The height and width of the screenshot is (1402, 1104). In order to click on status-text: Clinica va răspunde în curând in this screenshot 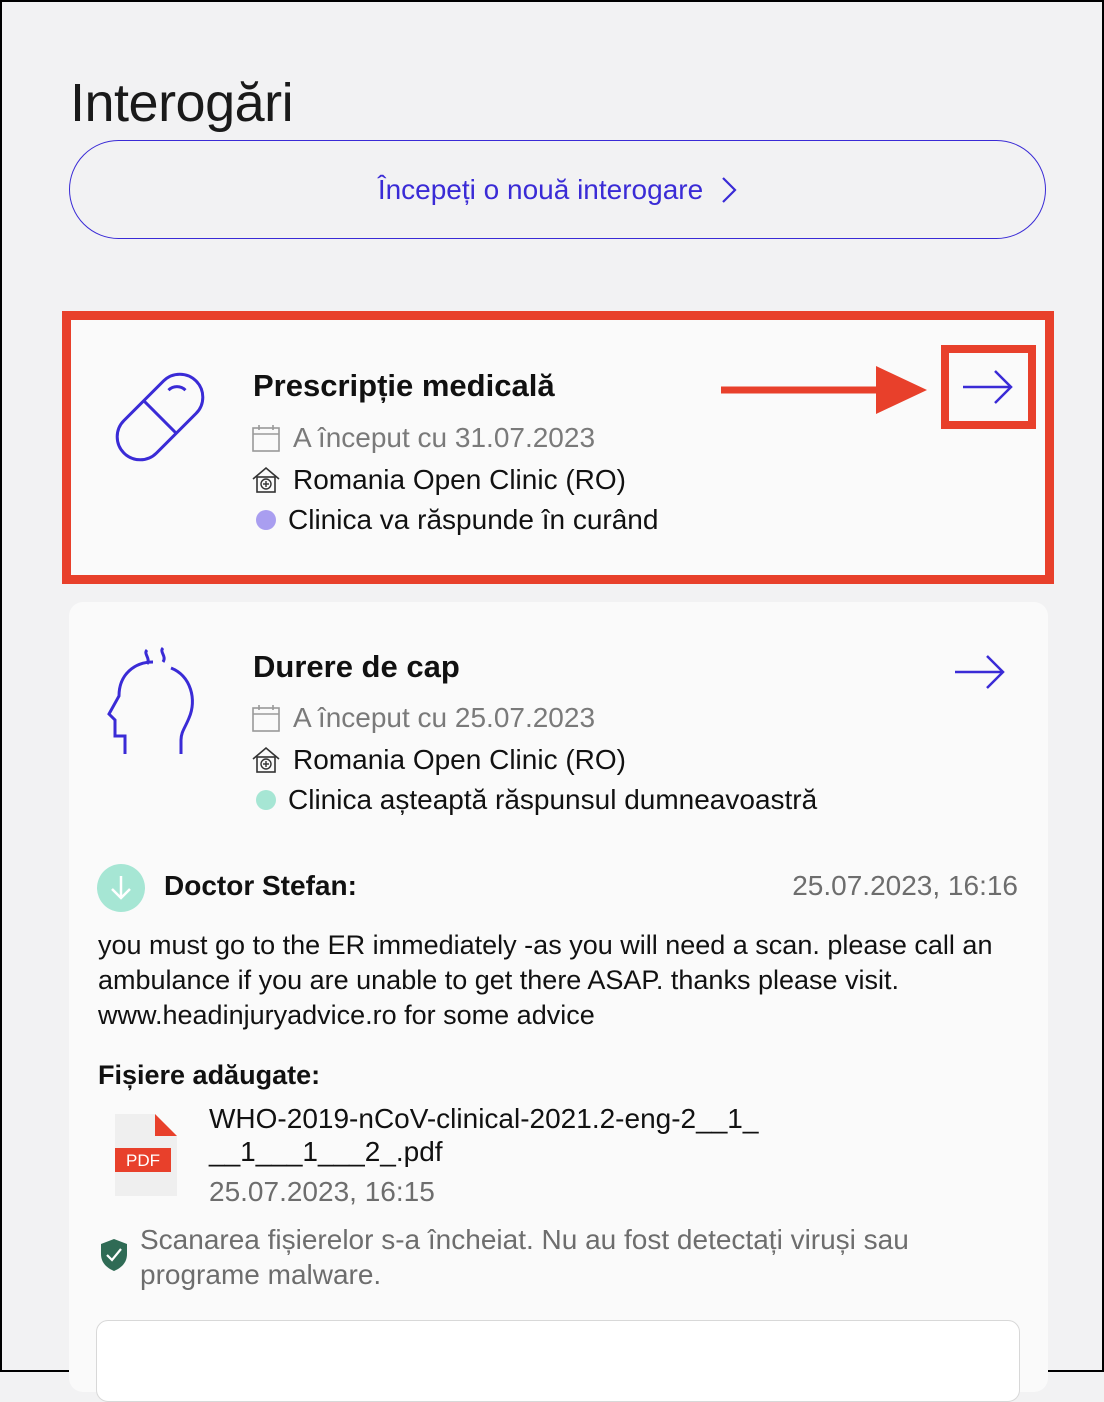, I will do `click(473, 519)`.